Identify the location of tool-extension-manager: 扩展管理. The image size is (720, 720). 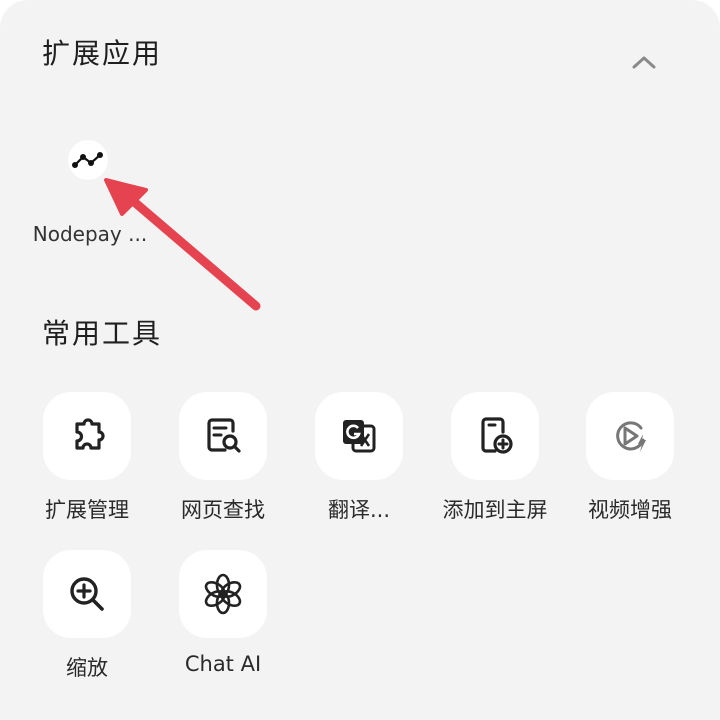
(87, 462).